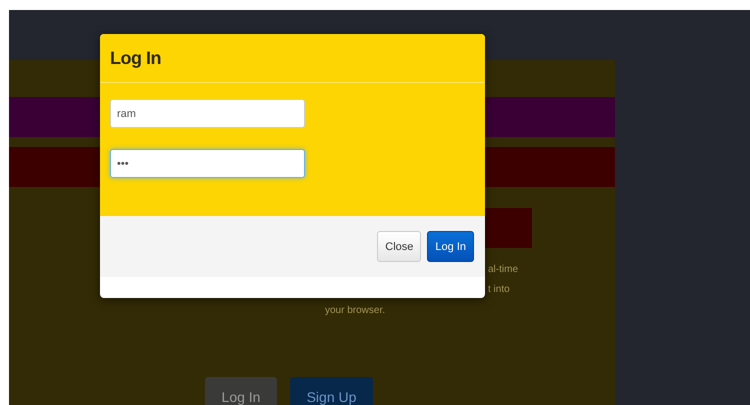 The image size is (750, 405). Describe the element at coordinates (355, 311) in the screenshot. I see `description-text: your browser.` at that location.